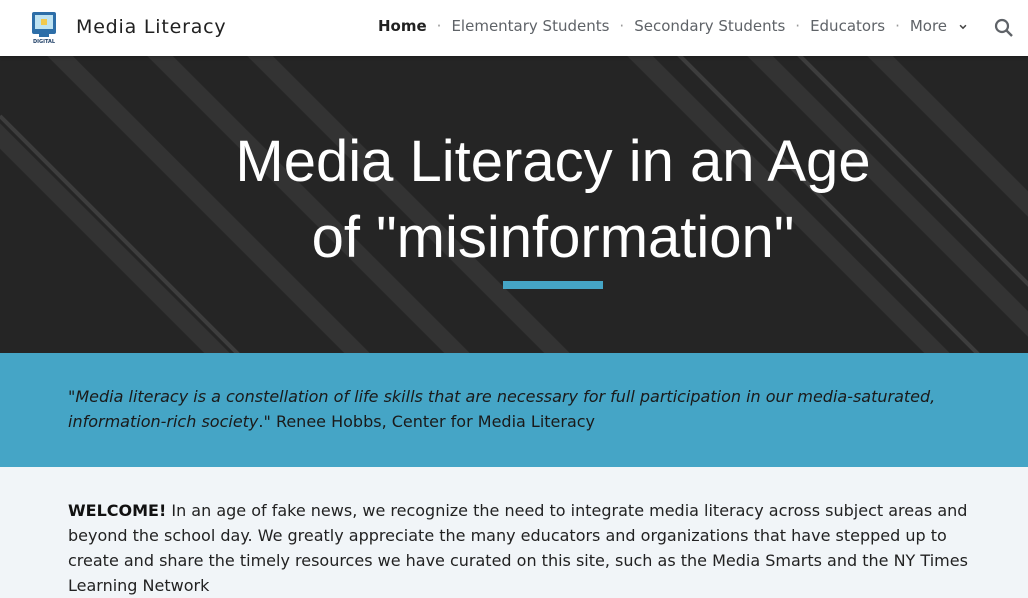  What do you see at coordinates (553, 285) in the screenshot?
I see `title-accent-bar` at bounding box center [553, 285].